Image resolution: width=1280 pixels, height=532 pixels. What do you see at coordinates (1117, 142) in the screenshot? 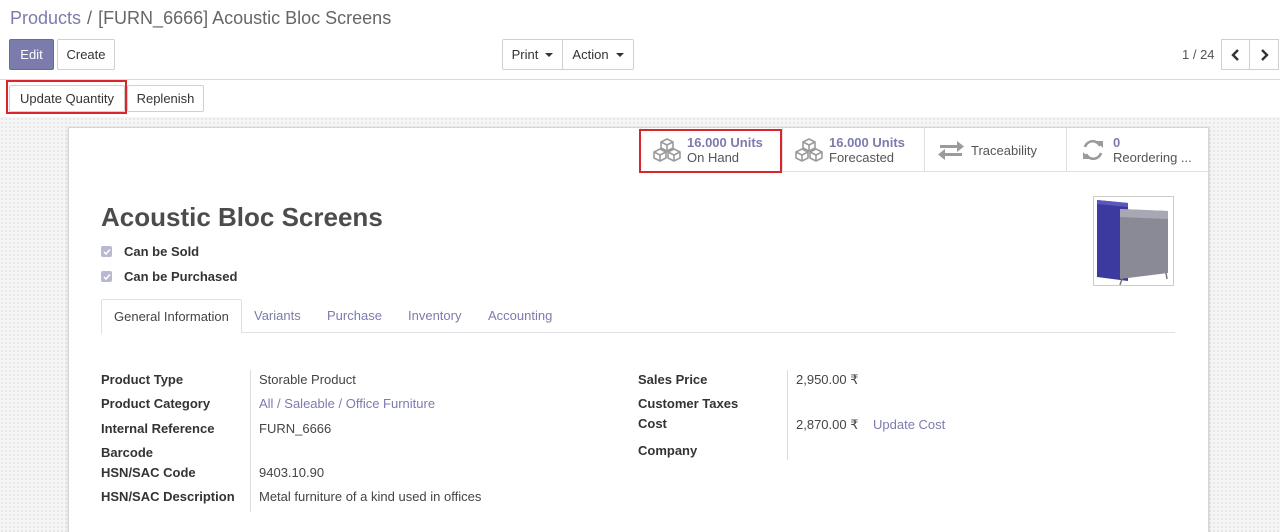
I see `reordering-value: 0` at bounding box center [1117, 142].